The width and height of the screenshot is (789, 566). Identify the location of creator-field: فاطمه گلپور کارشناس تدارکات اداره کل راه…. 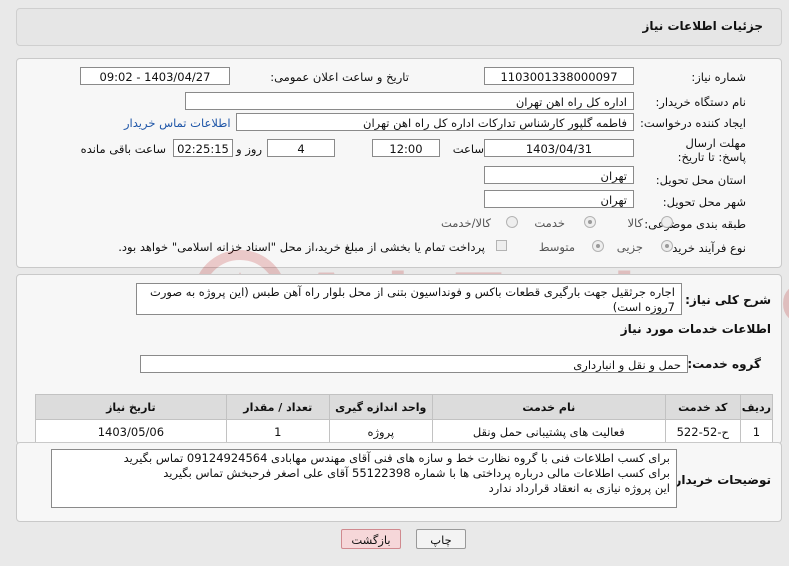
(435, 122).